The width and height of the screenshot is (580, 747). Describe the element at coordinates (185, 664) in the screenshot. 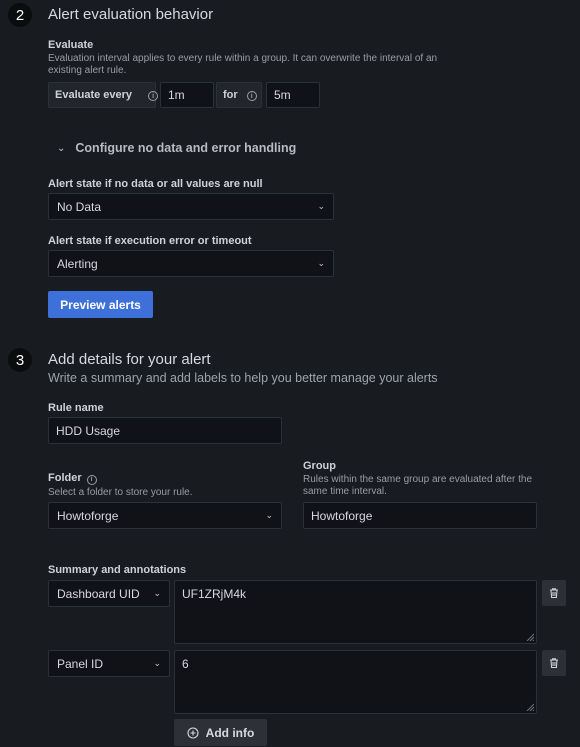

I see `annotation-value: 6` at that location.